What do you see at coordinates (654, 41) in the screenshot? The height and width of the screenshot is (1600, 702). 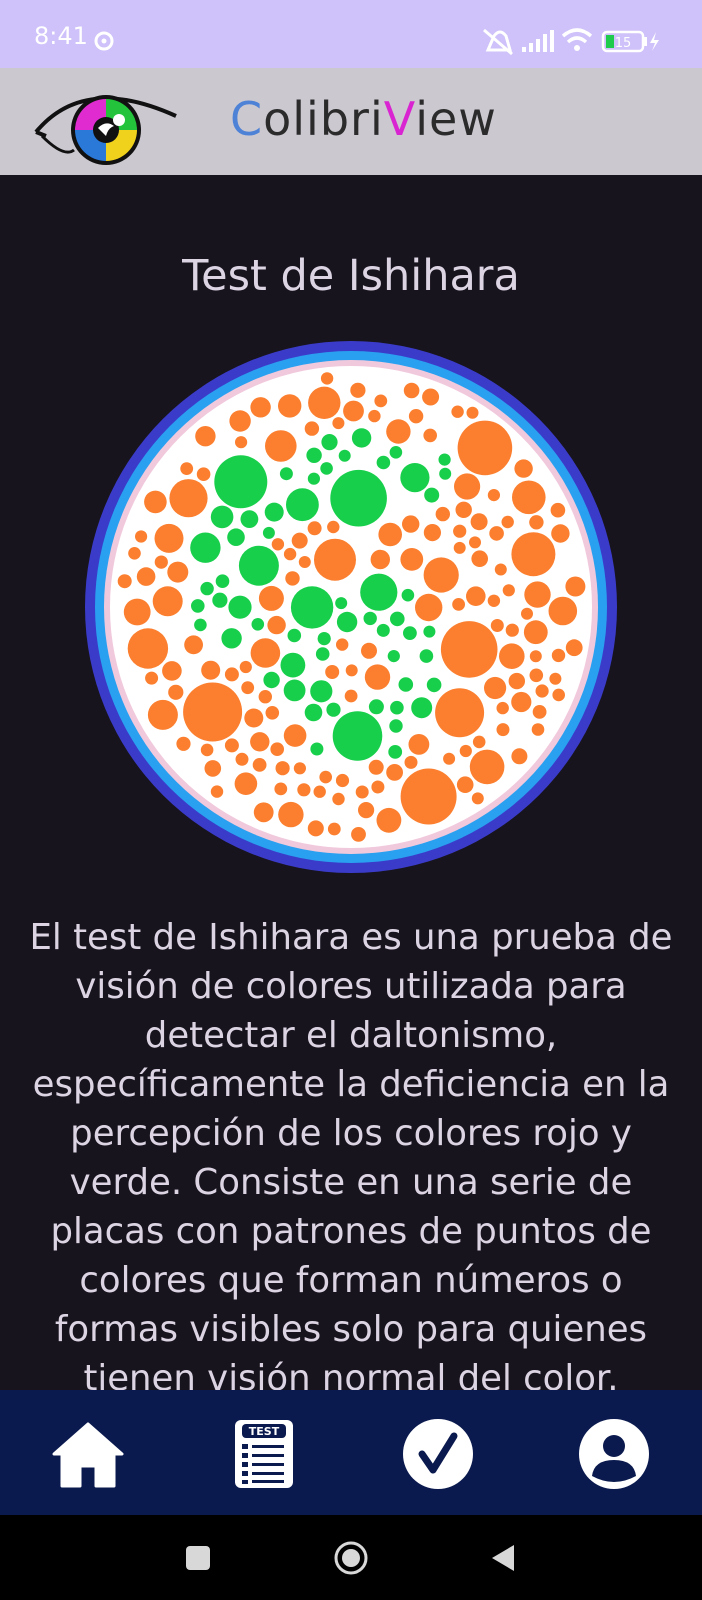 I see `charging-icon` at bounding box center [654, 41].